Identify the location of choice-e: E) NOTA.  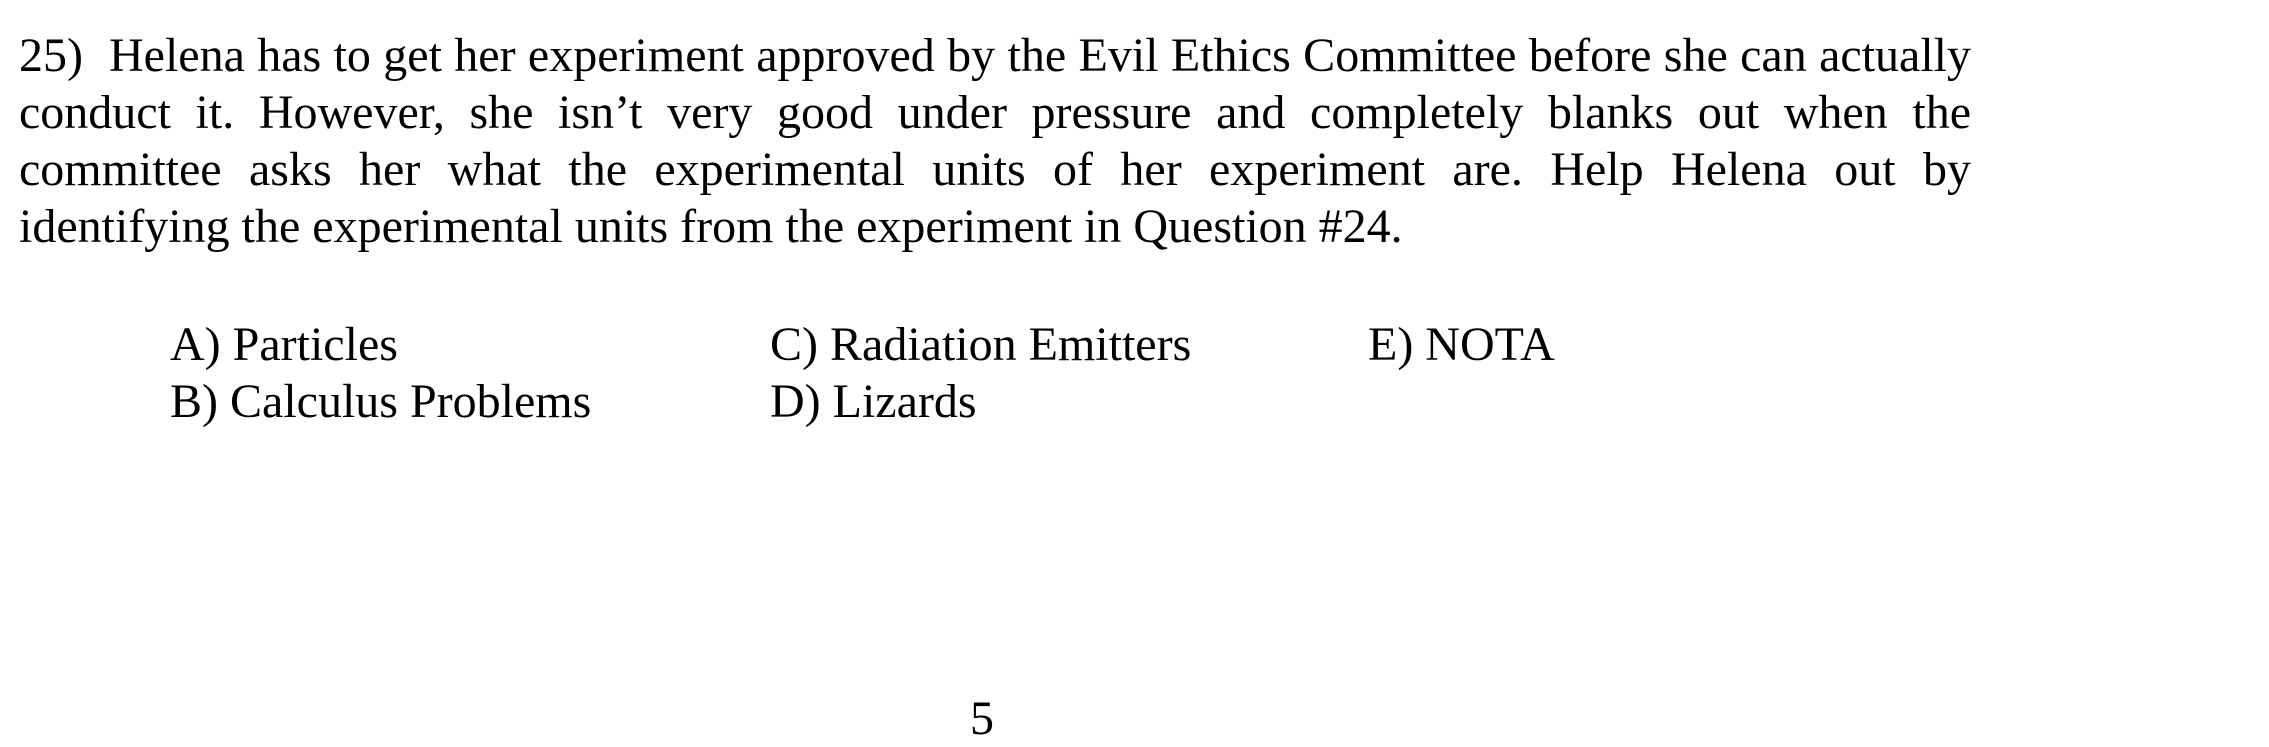
(1461, 344).